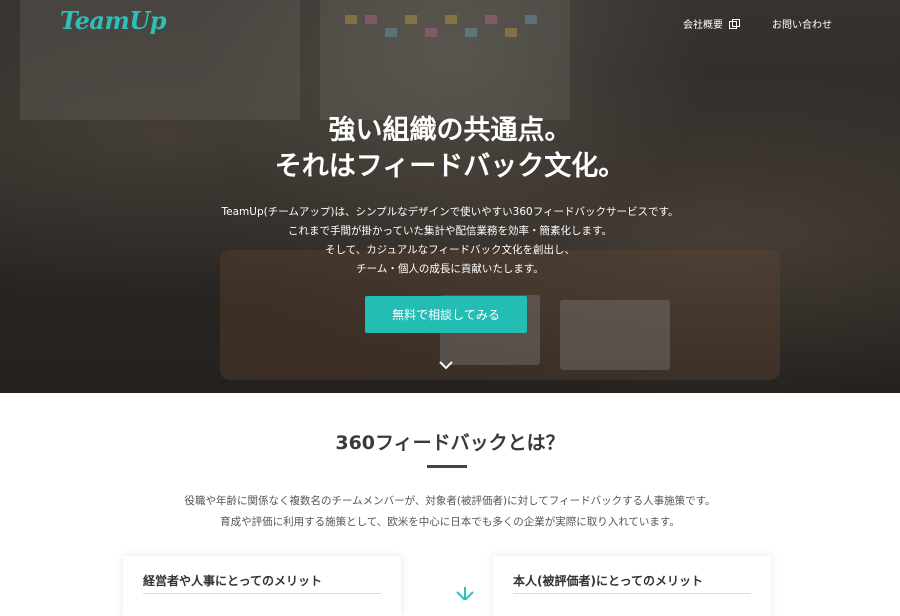 This screenshot has height=616, width=900. I want to click on merit-card-management: 経営者や人事にとってのメリット, so click(262, 586).